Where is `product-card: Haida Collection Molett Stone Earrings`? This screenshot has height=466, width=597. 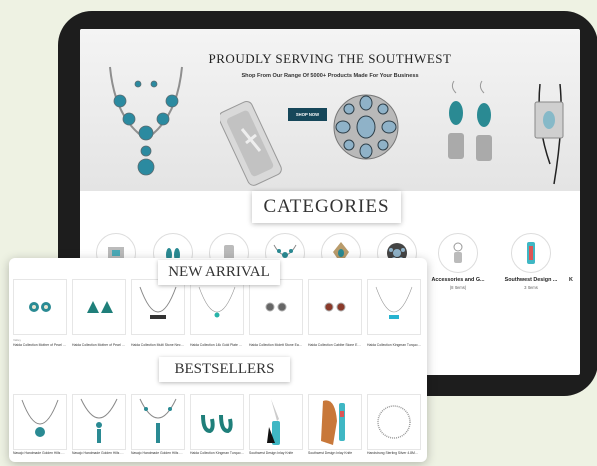
product-card: Haida Collection Molett Stone Earrings is located at coordinates (276, 313).